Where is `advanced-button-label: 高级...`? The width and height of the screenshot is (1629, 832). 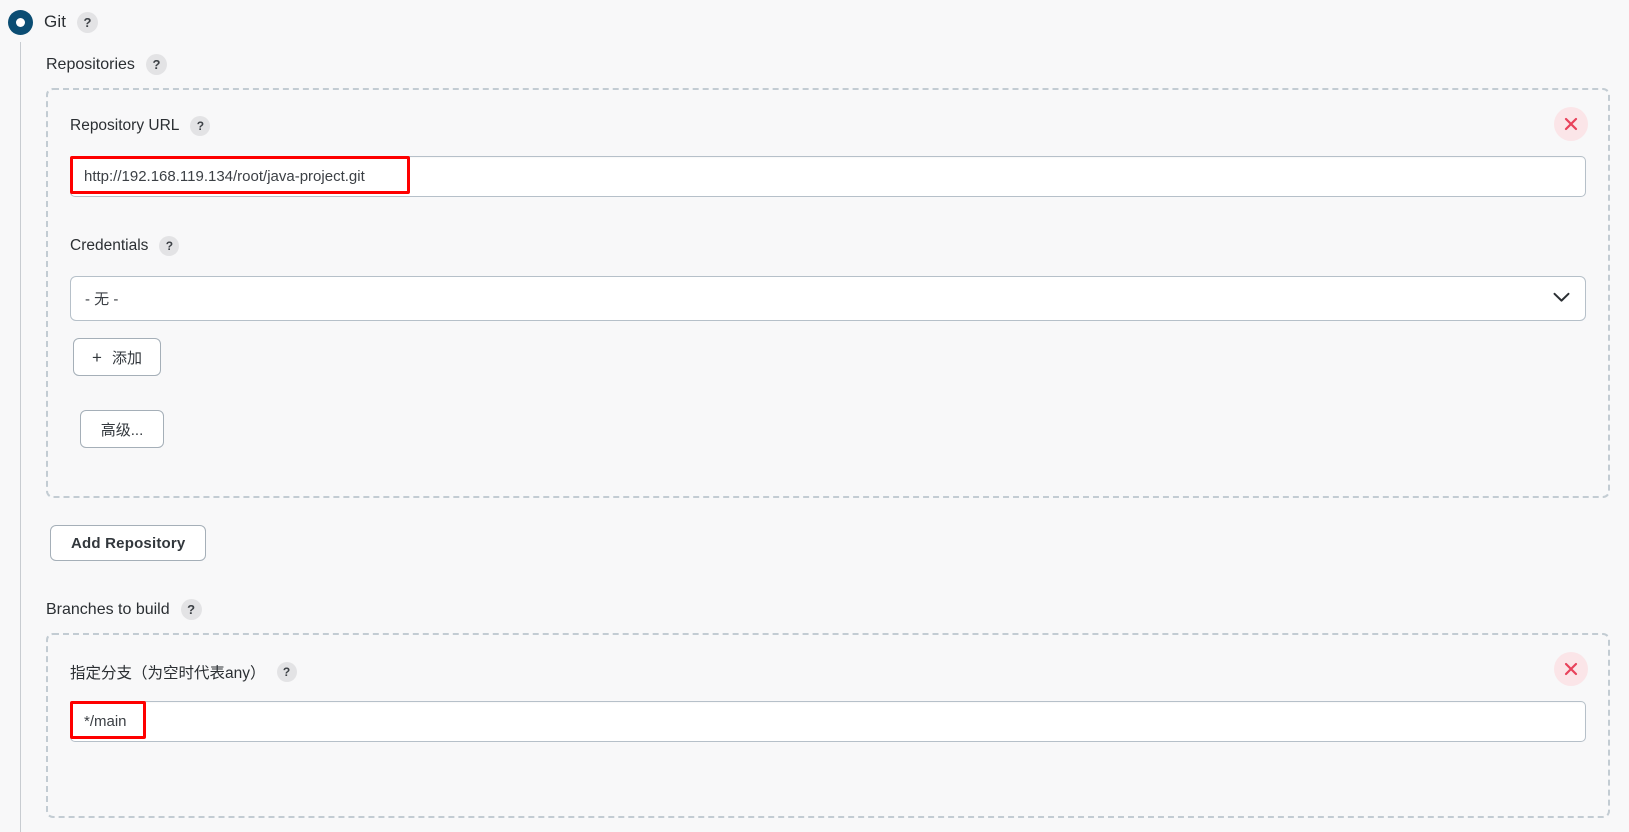
advanced-button-label: 高级... is located at coordinates (122, 430).